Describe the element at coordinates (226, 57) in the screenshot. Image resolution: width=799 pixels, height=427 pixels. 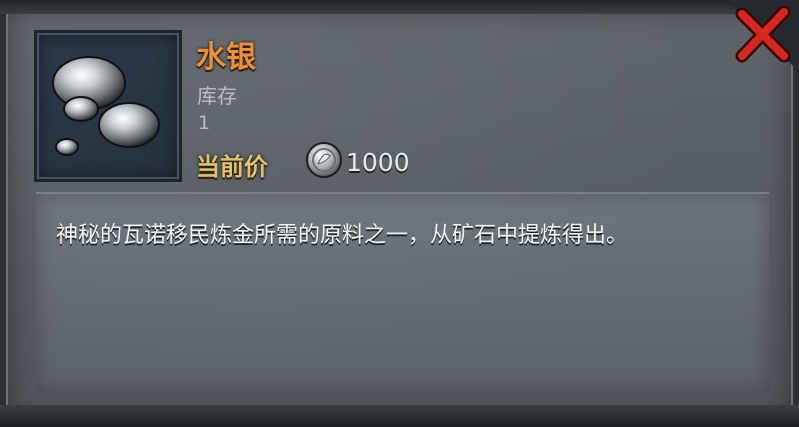
I see `item-name: 水银` at that location.